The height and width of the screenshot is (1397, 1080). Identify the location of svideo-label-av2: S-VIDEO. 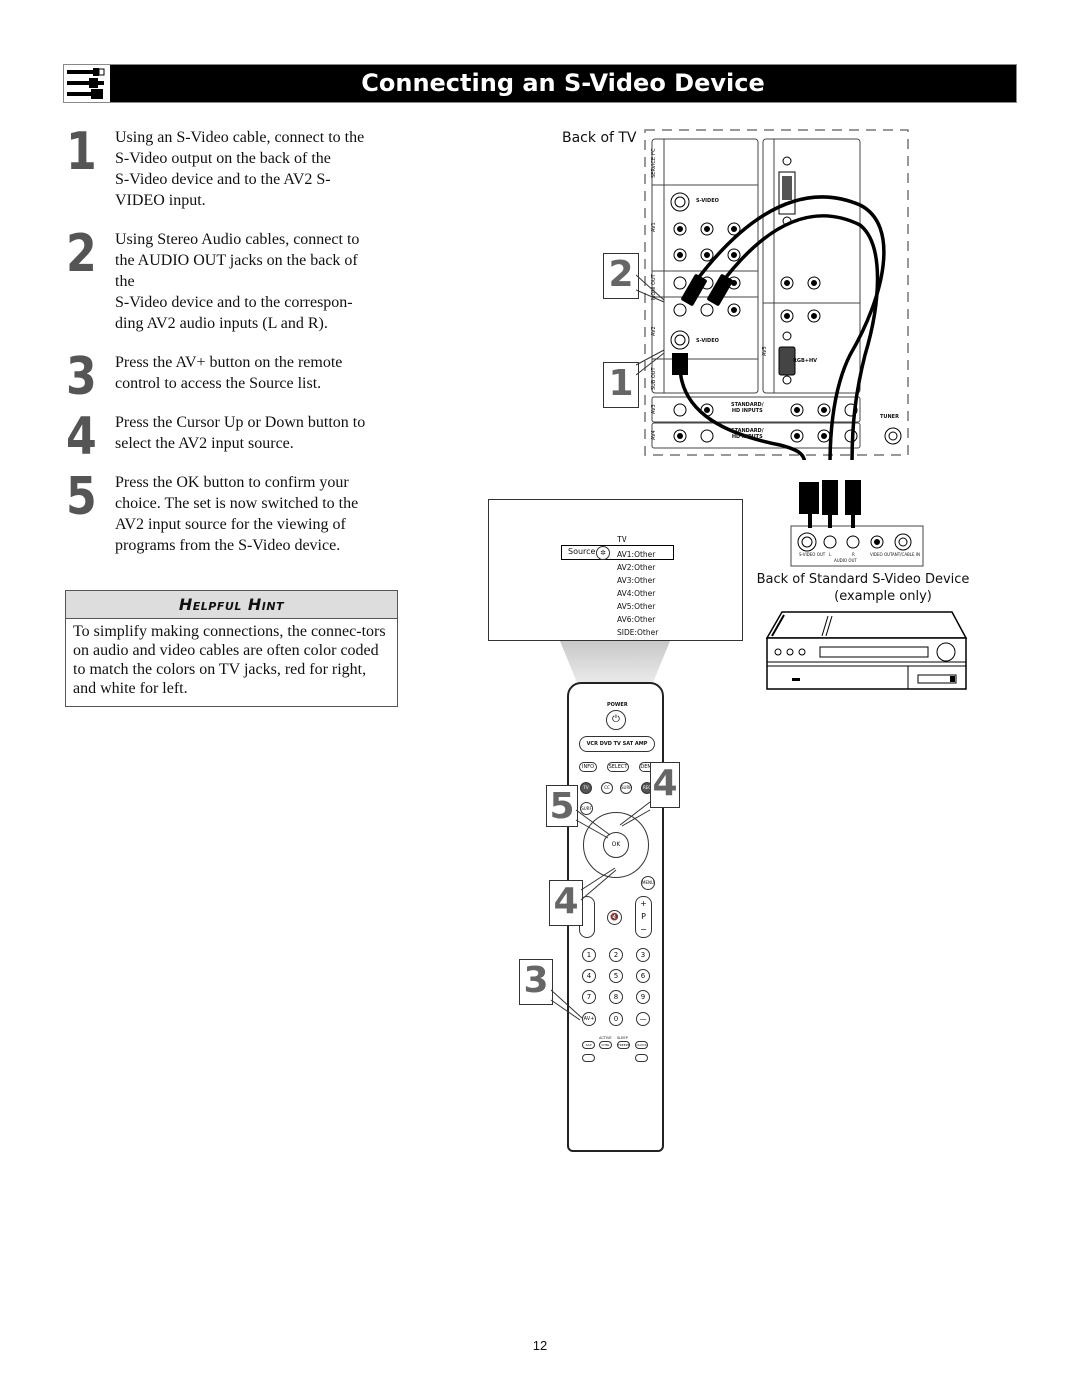
(707, 341).